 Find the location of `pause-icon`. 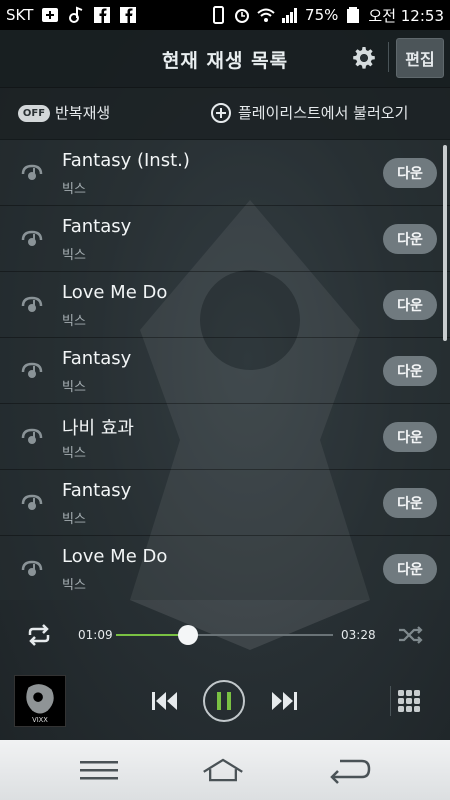

pause-icon is located at coordinates (224, 701).